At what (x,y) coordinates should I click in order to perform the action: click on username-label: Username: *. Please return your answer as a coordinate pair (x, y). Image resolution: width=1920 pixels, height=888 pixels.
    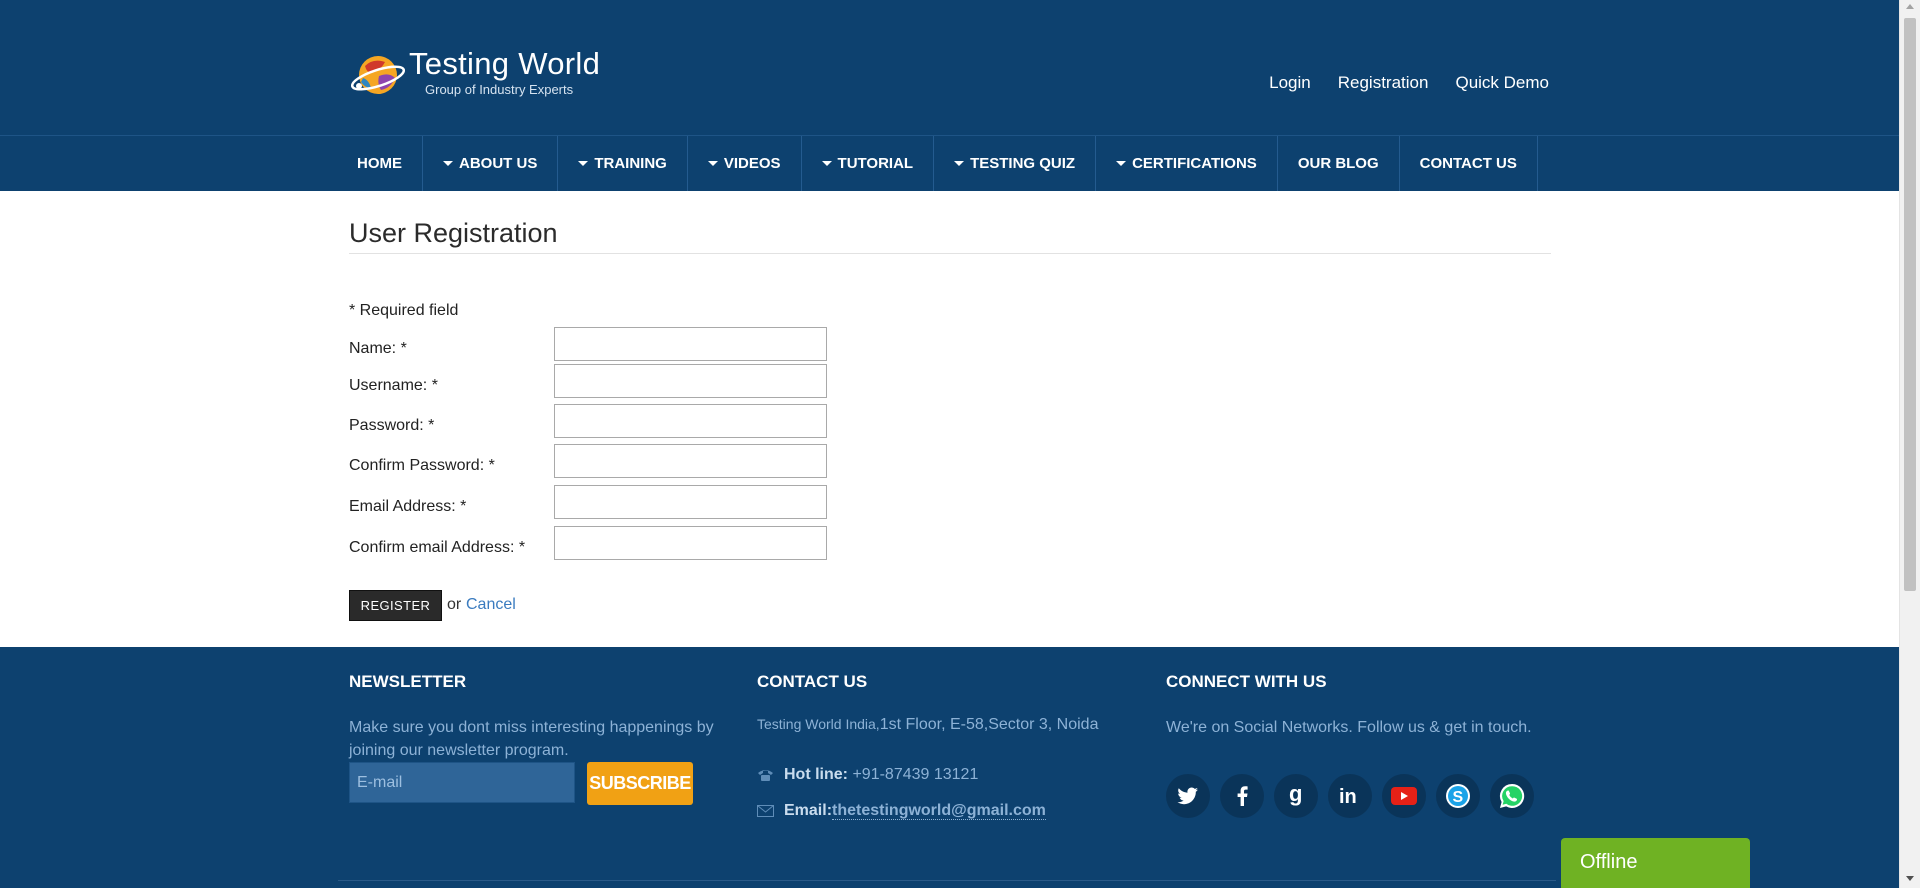
    Looking at the image, I should click on (393, 385).